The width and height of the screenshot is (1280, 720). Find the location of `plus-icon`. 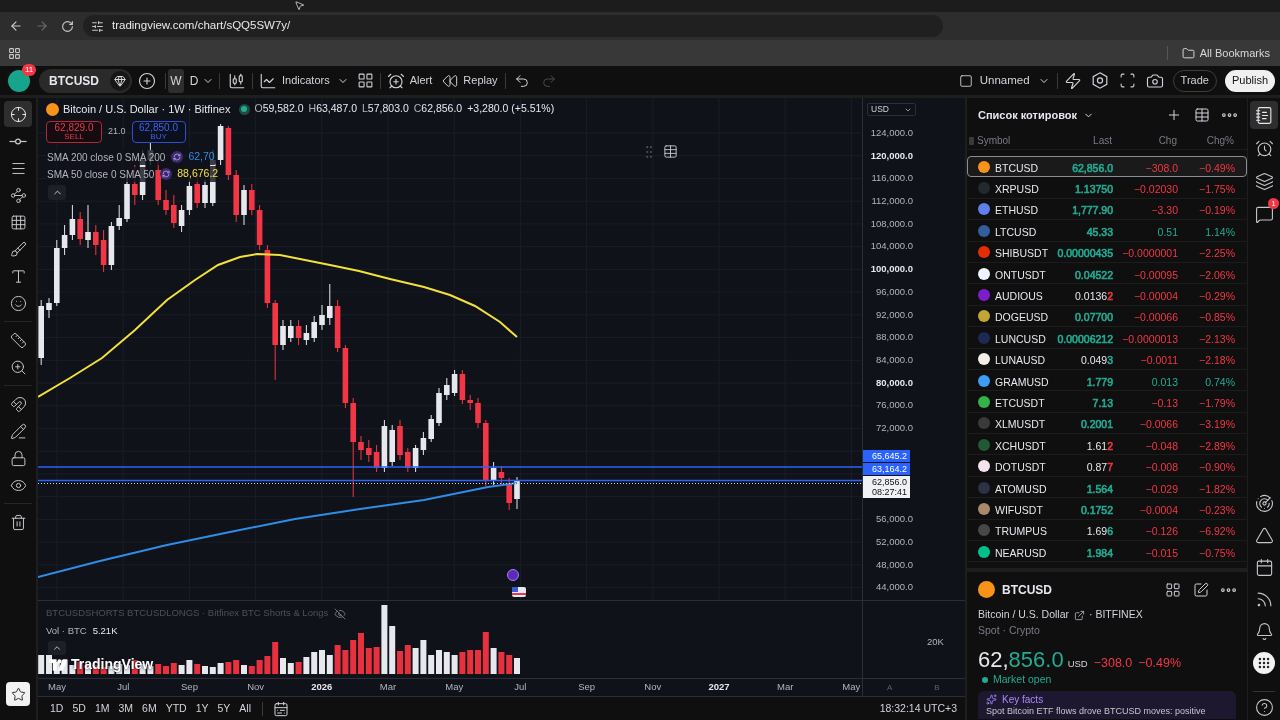

plus-icon is located at coordinates (1174, 115).